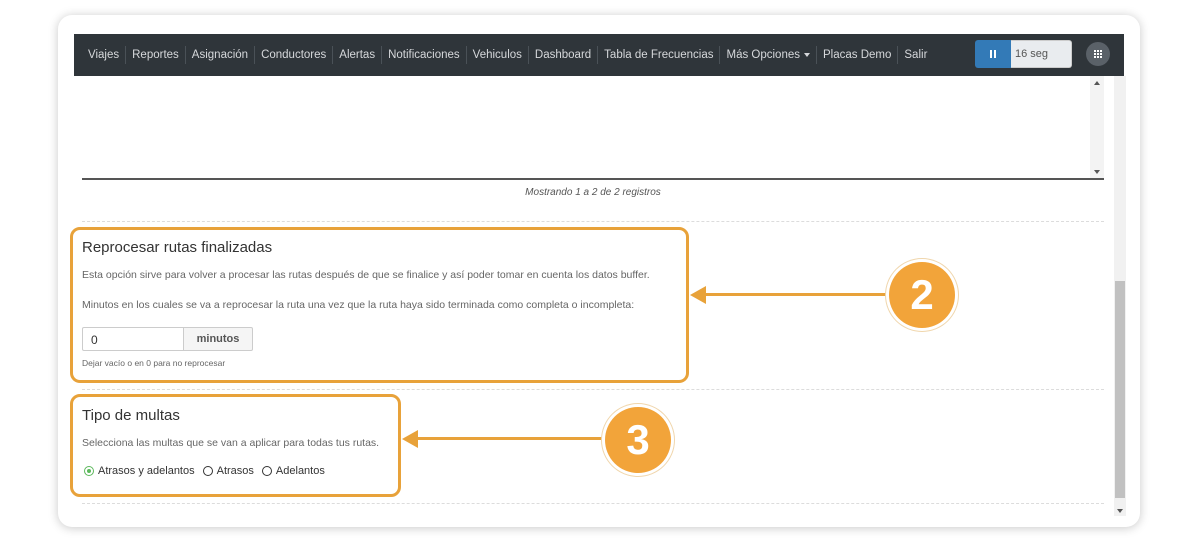  I want to click on apps-grid-icon, so click(1098, 54).